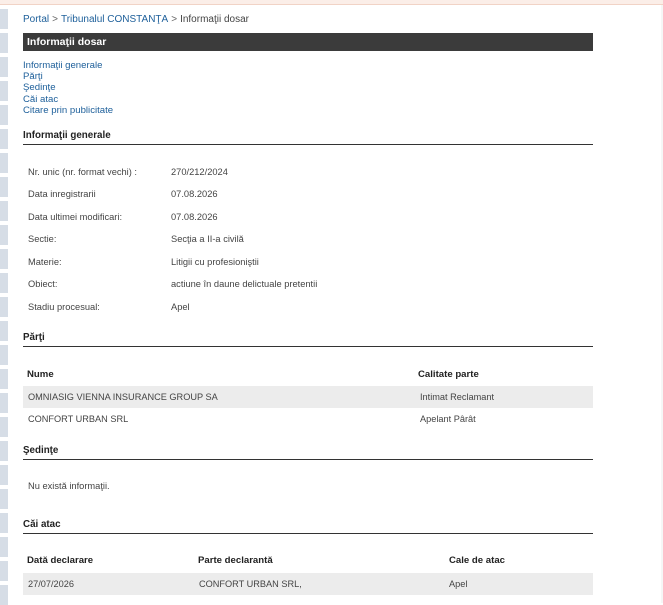  What do you see at coordinates (457, 397) in the screenshot?
I see `party-role: Intimat Reclamant` at bounding box center [457, 397].